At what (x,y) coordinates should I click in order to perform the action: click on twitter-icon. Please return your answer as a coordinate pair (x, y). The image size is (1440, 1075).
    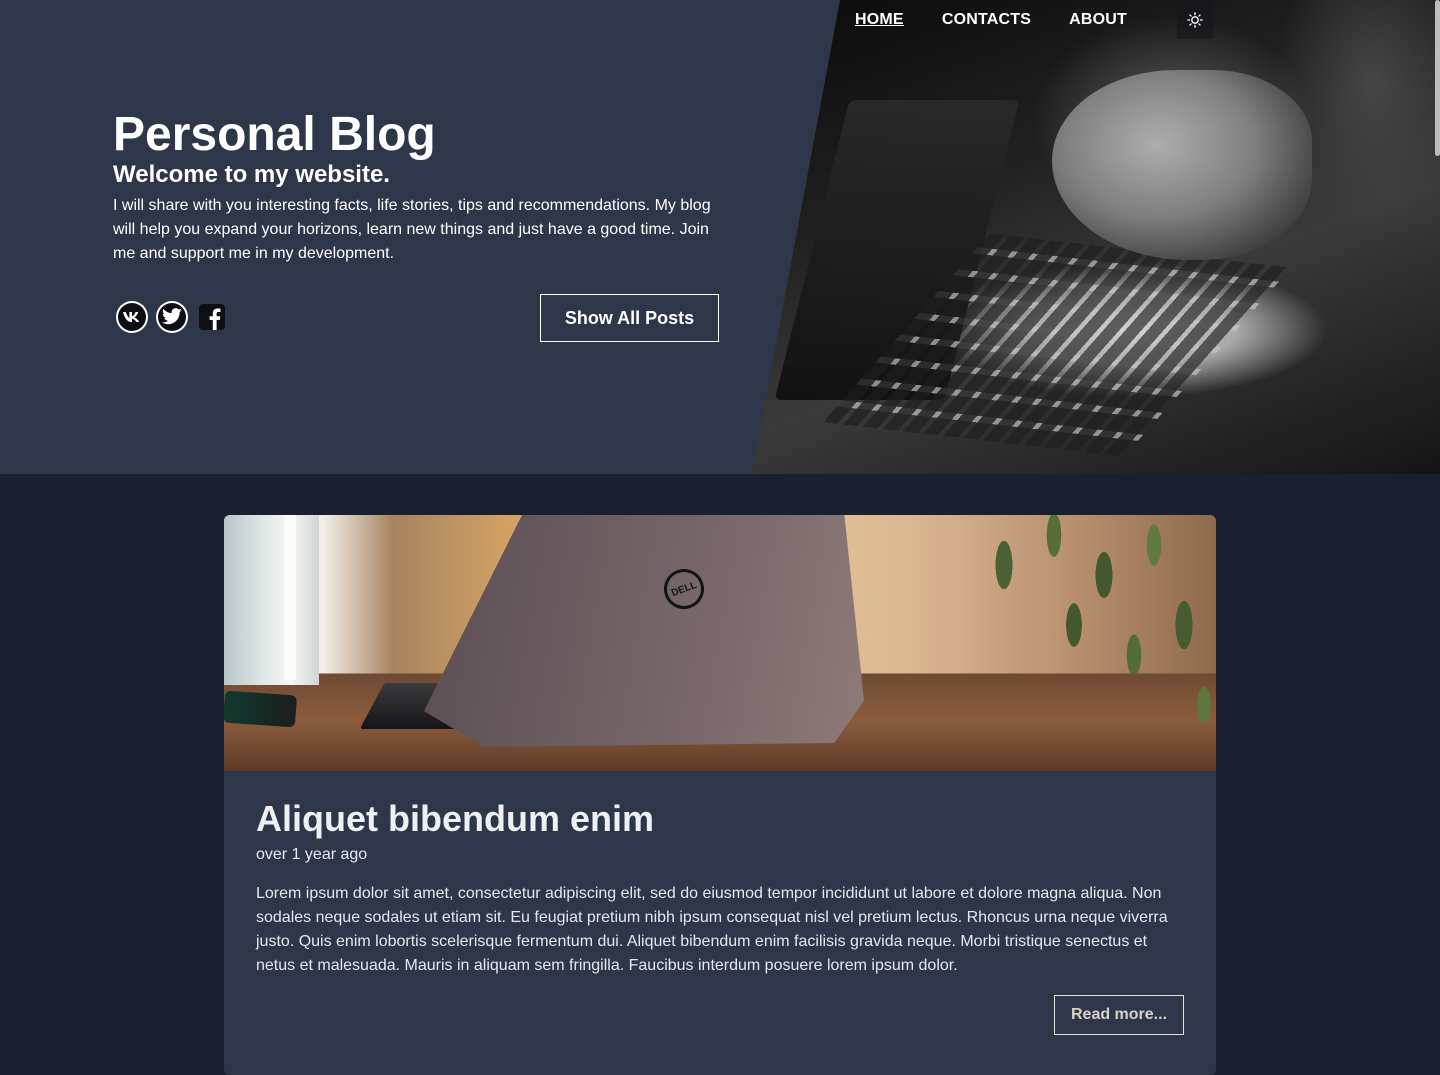
    Looking at the image, I should click on (171, 316).